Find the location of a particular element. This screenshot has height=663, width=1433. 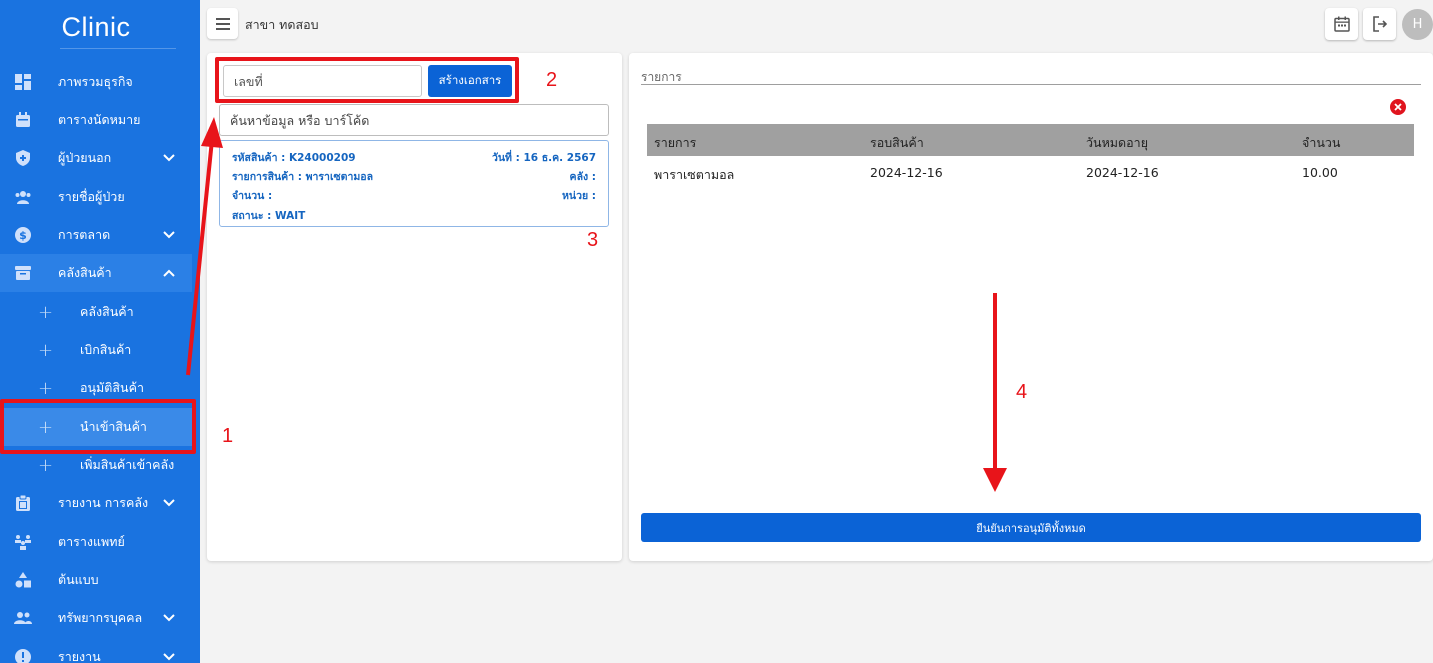

sidebar-subitem-inventory: + คลังสินค้า is located at coordinates (96, 312).